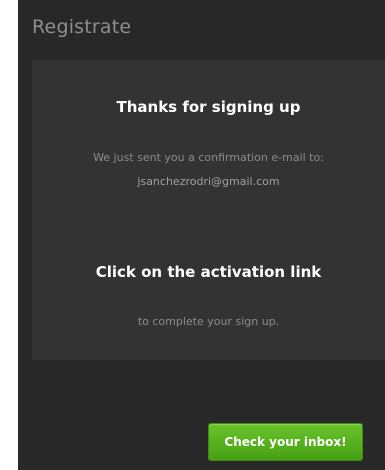 This screenshot has height=470, width=385. I want to click on complete-message: to complete your sign up., so click(208, 321).